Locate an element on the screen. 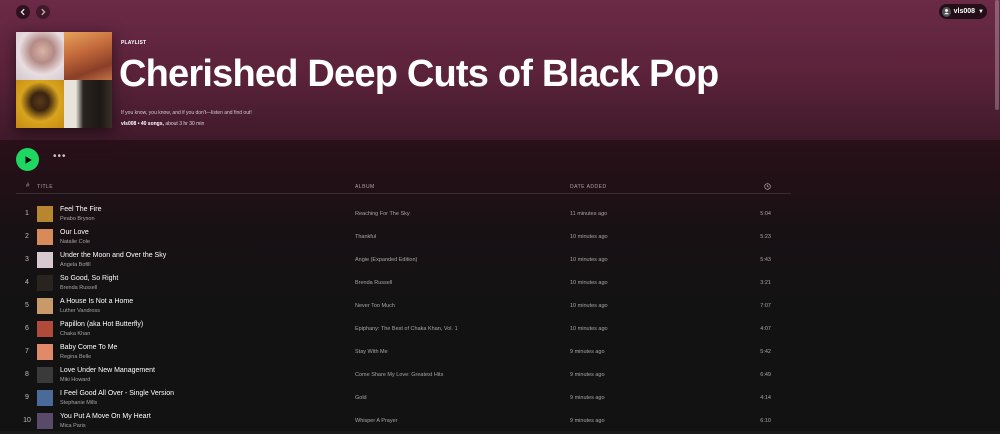 The width and height of the screenshot is (1000, 434). playlist-duration: about 3 hr 30 min is located at coordinates (185, 124).